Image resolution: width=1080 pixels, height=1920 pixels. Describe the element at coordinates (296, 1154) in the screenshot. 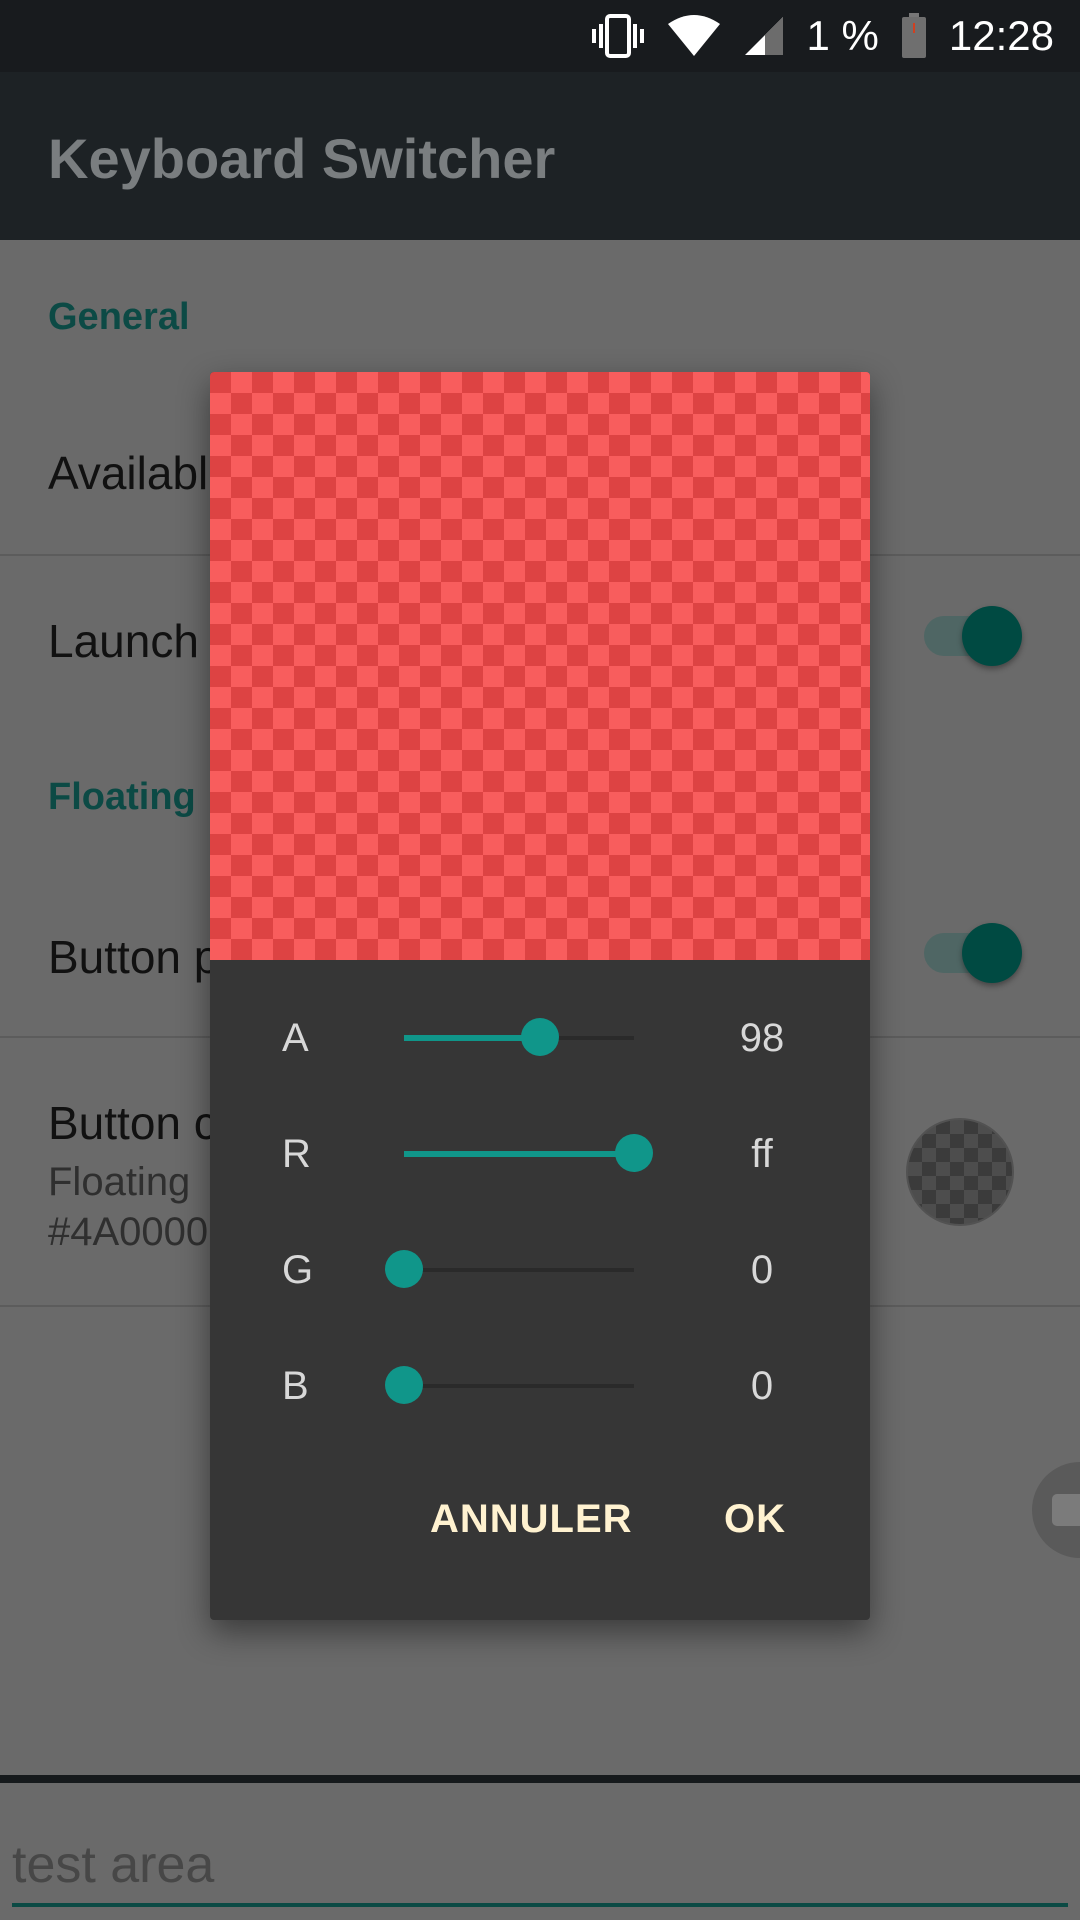

I see `channel-label: R` at that location.